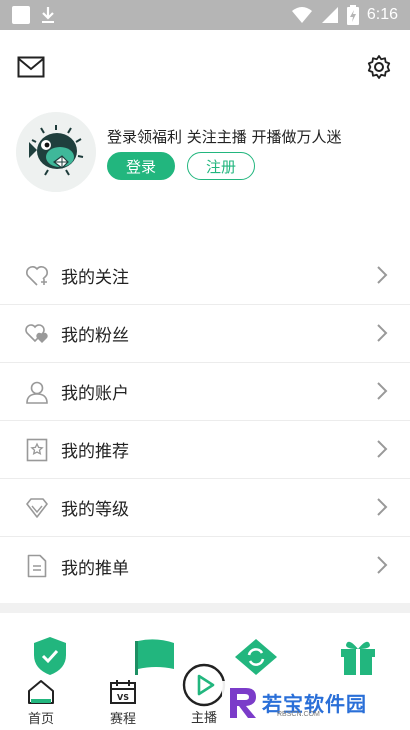 This screenshot has width=410, height=730. I want to click on tab-label: 赛程, so click(122, 719).